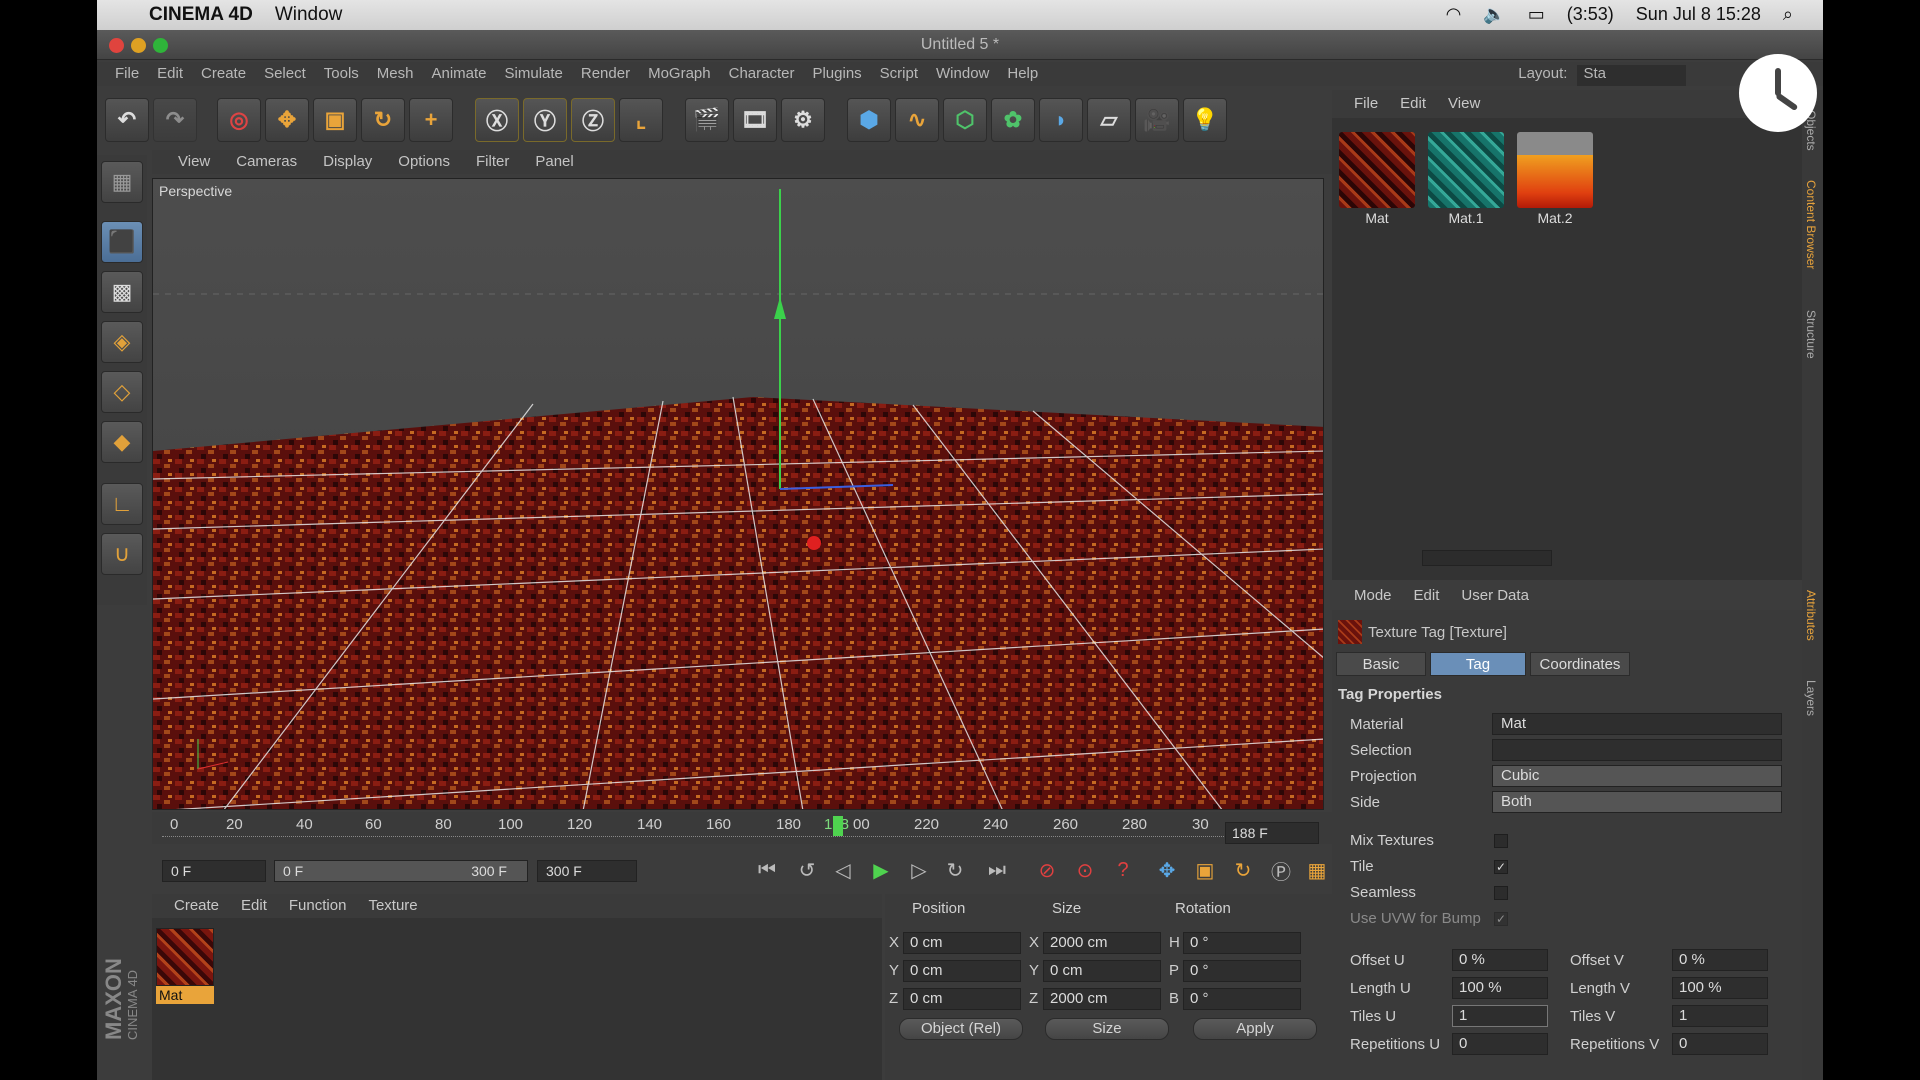  I want to click on mat-menu-edit: Edit, so click(254, 907).